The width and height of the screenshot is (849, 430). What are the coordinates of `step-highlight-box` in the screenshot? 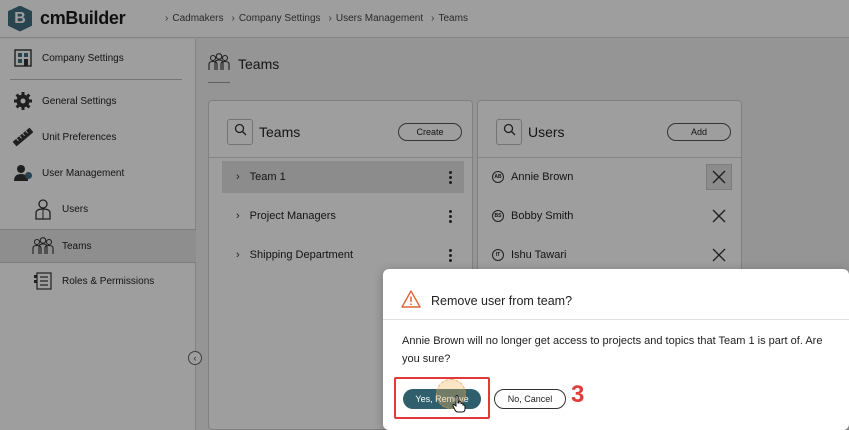 It's located at (442, 398).